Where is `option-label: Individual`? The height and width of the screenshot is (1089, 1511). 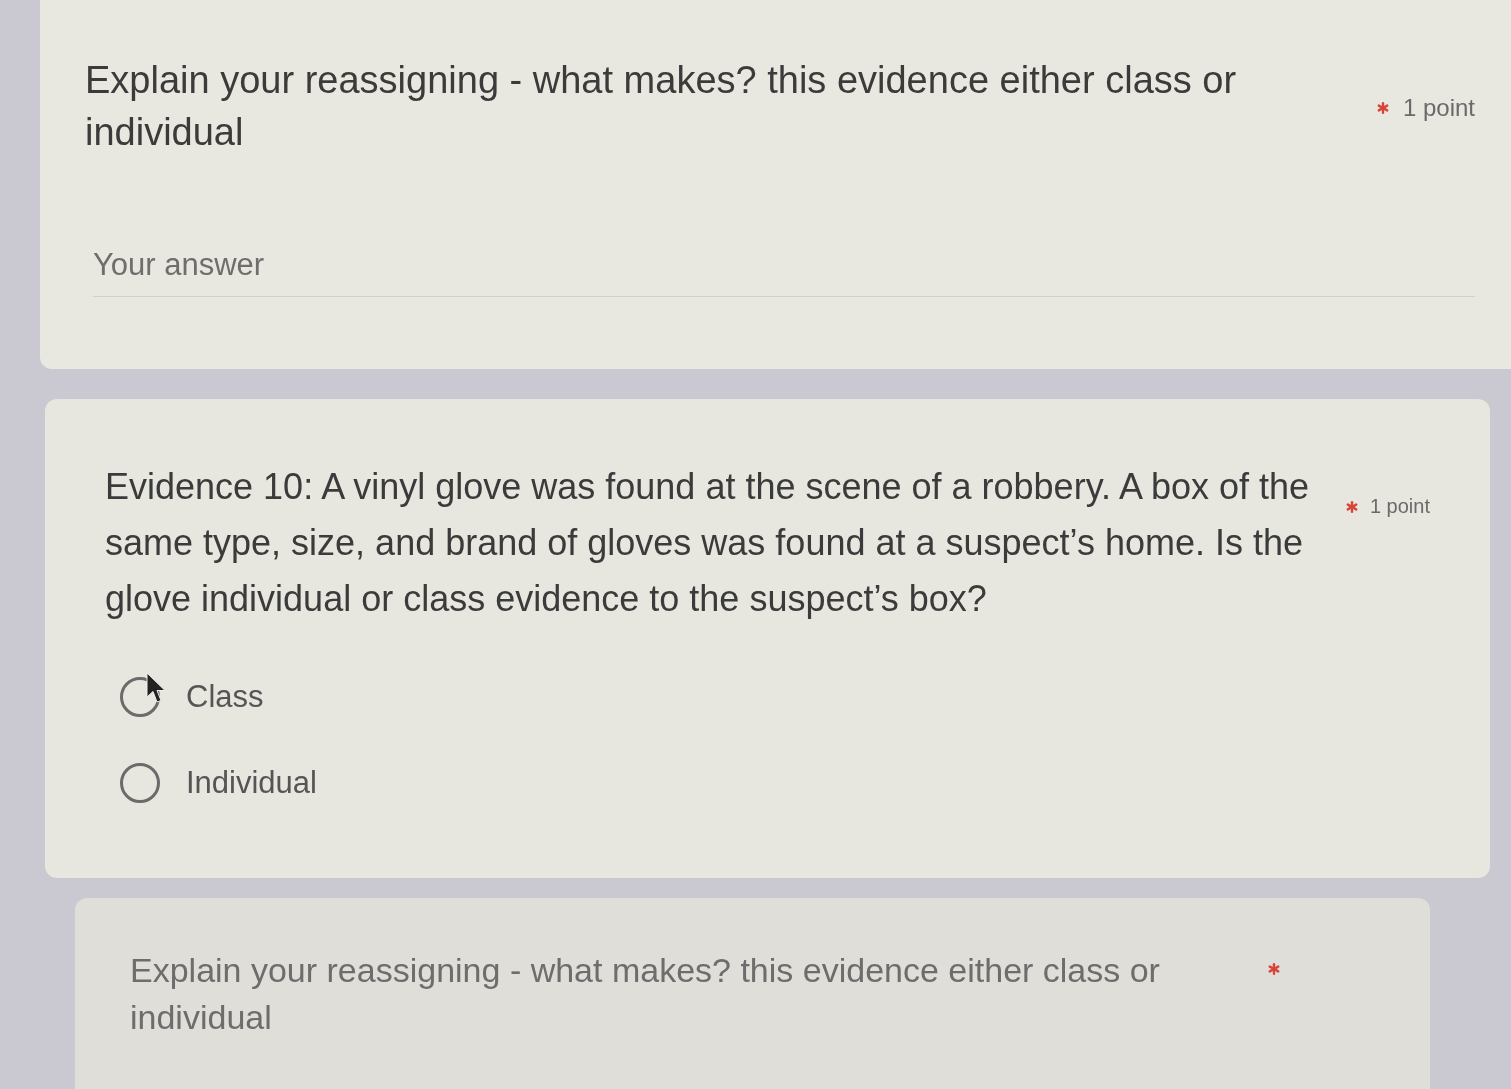 option-label: Individual is located at coordinates (251, 783).